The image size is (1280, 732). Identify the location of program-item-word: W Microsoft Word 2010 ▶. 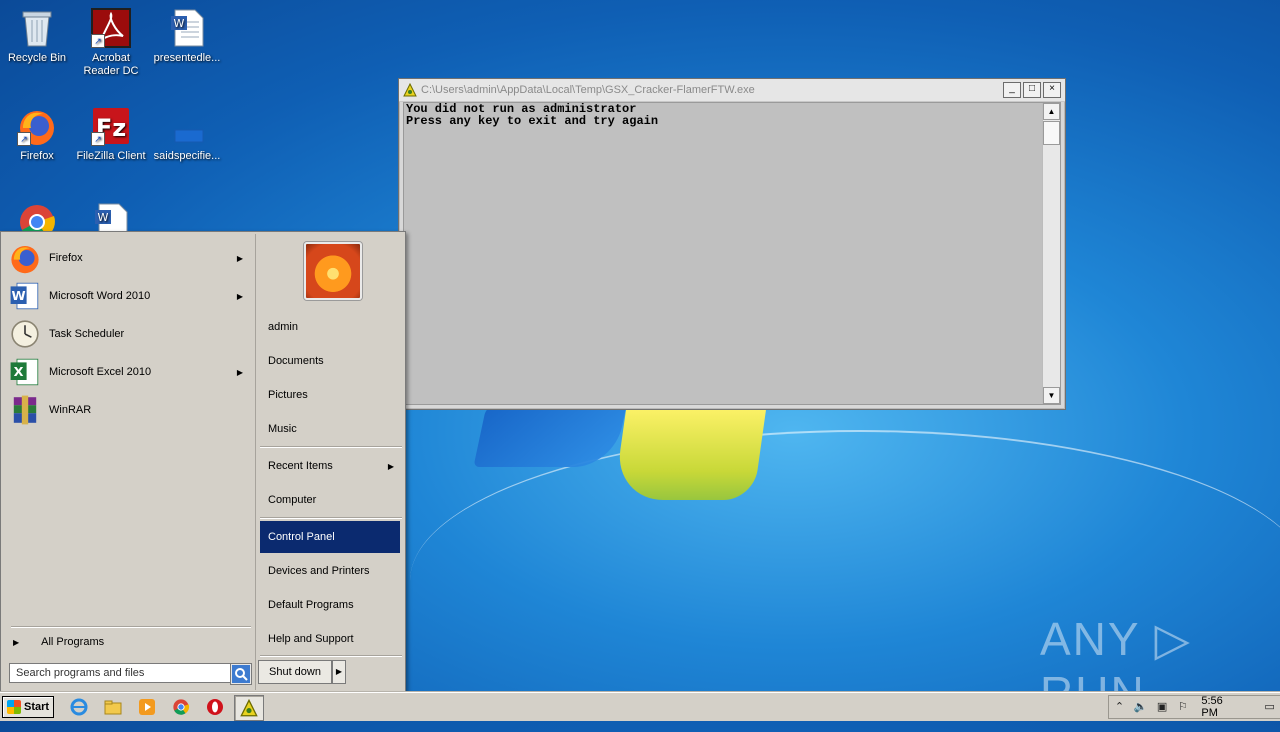
(130, 296).